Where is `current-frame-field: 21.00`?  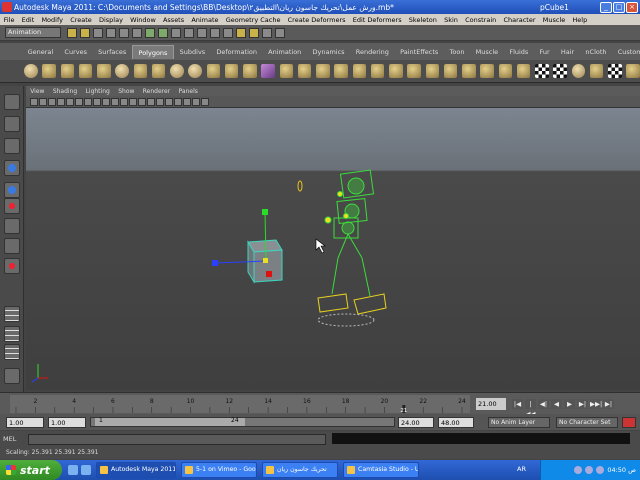
current-frame-field: 21.00 is located at coordinates (491, 404).